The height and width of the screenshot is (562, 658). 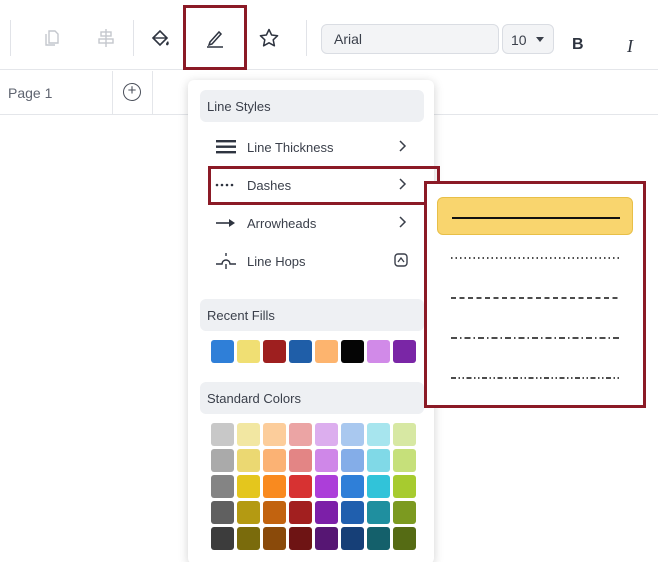 What do you see at coordinates (132, 92) in the screenshot?
I see `add-page-button: +` at bounding box center [132, 92].